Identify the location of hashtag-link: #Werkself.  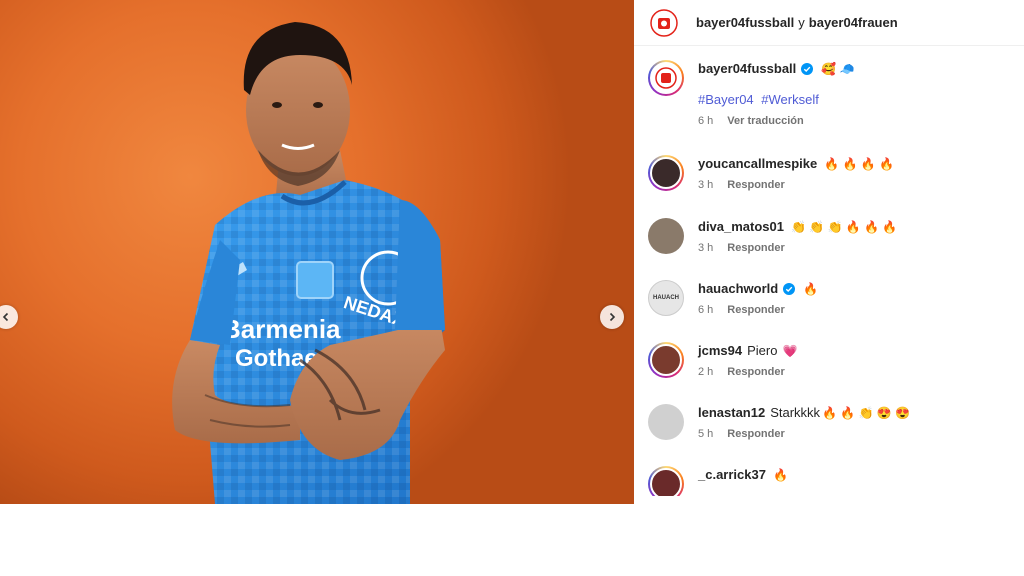
(790, 99).